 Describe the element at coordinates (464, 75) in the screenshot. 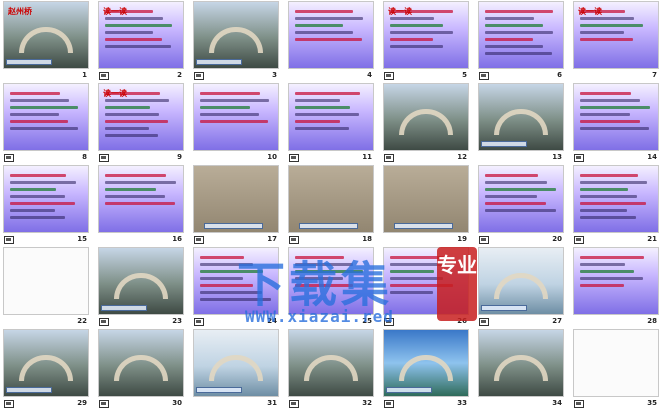

I see `slide-number: 5` at that location.